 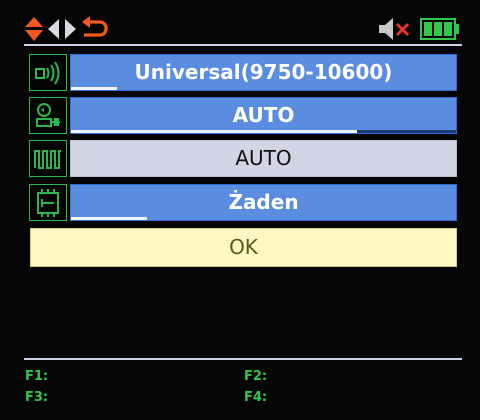 I want to click on 22khz-tone-icon, so click(x=47, y=159).